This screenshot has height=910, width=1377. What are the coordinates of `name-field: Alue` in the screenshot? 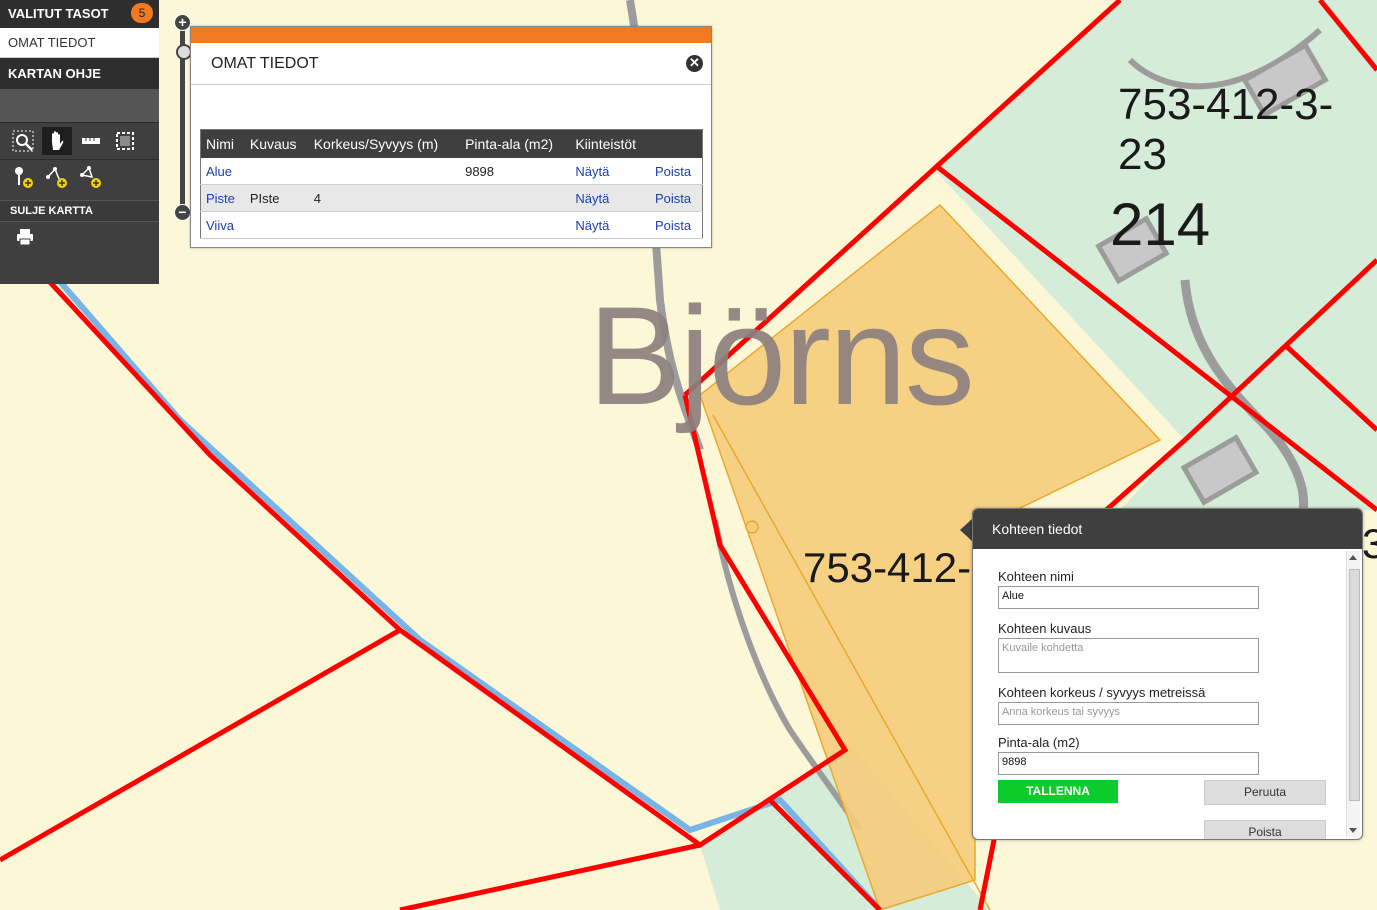 It's located at (1128, 597).